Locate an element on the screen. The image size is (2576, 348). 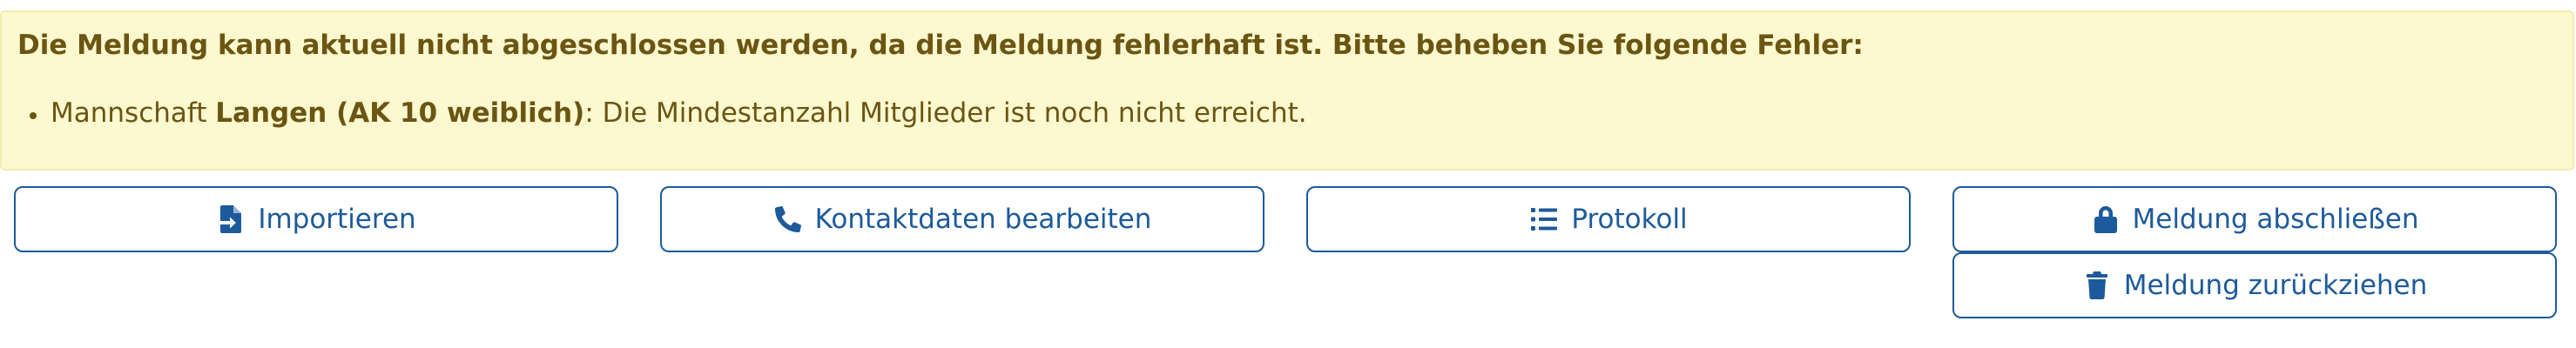
edit-contact-button: Kontaktdaten bearbeiten is located at coordinates (962, 219).